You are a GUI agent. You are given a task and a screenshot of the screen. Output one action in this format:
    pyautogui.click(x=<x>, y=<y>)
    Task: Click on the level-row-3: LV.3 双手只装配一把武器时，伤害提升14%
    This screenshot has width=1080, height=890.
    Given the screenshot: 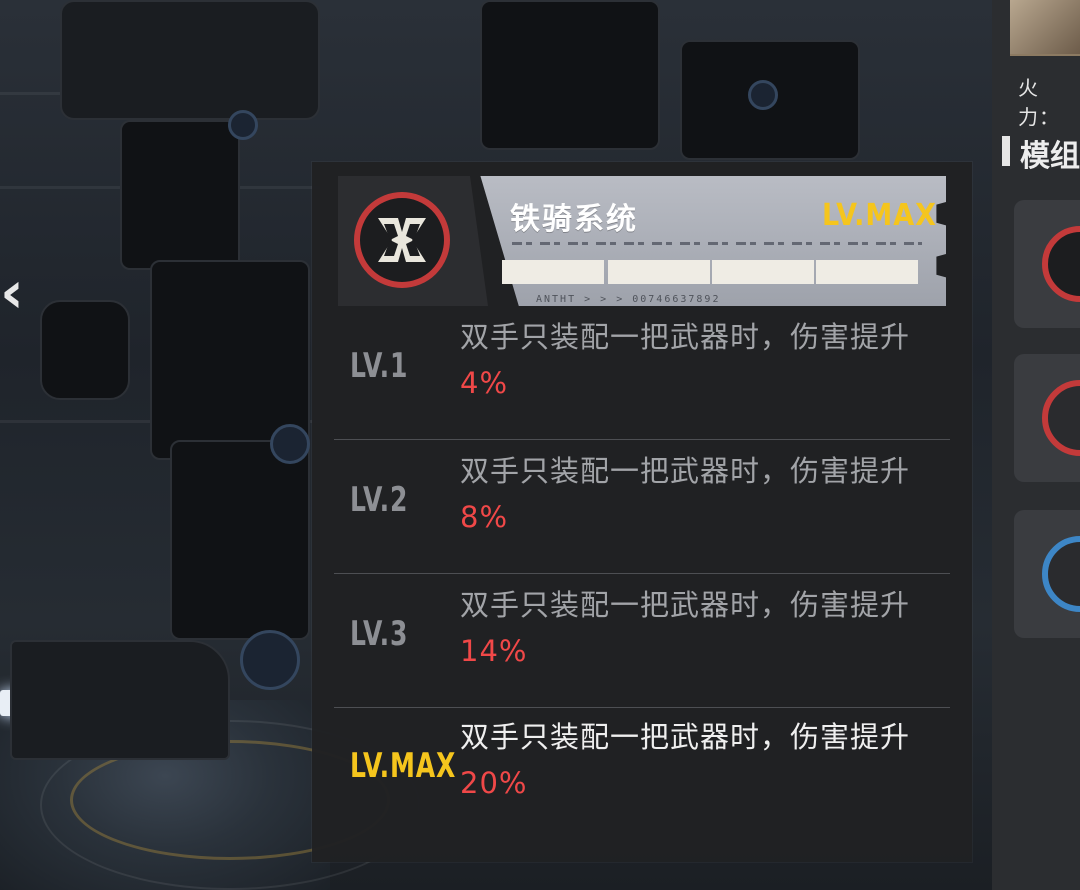 What is the action you would take?
    pyautogui.click(x=642, y=642)
    